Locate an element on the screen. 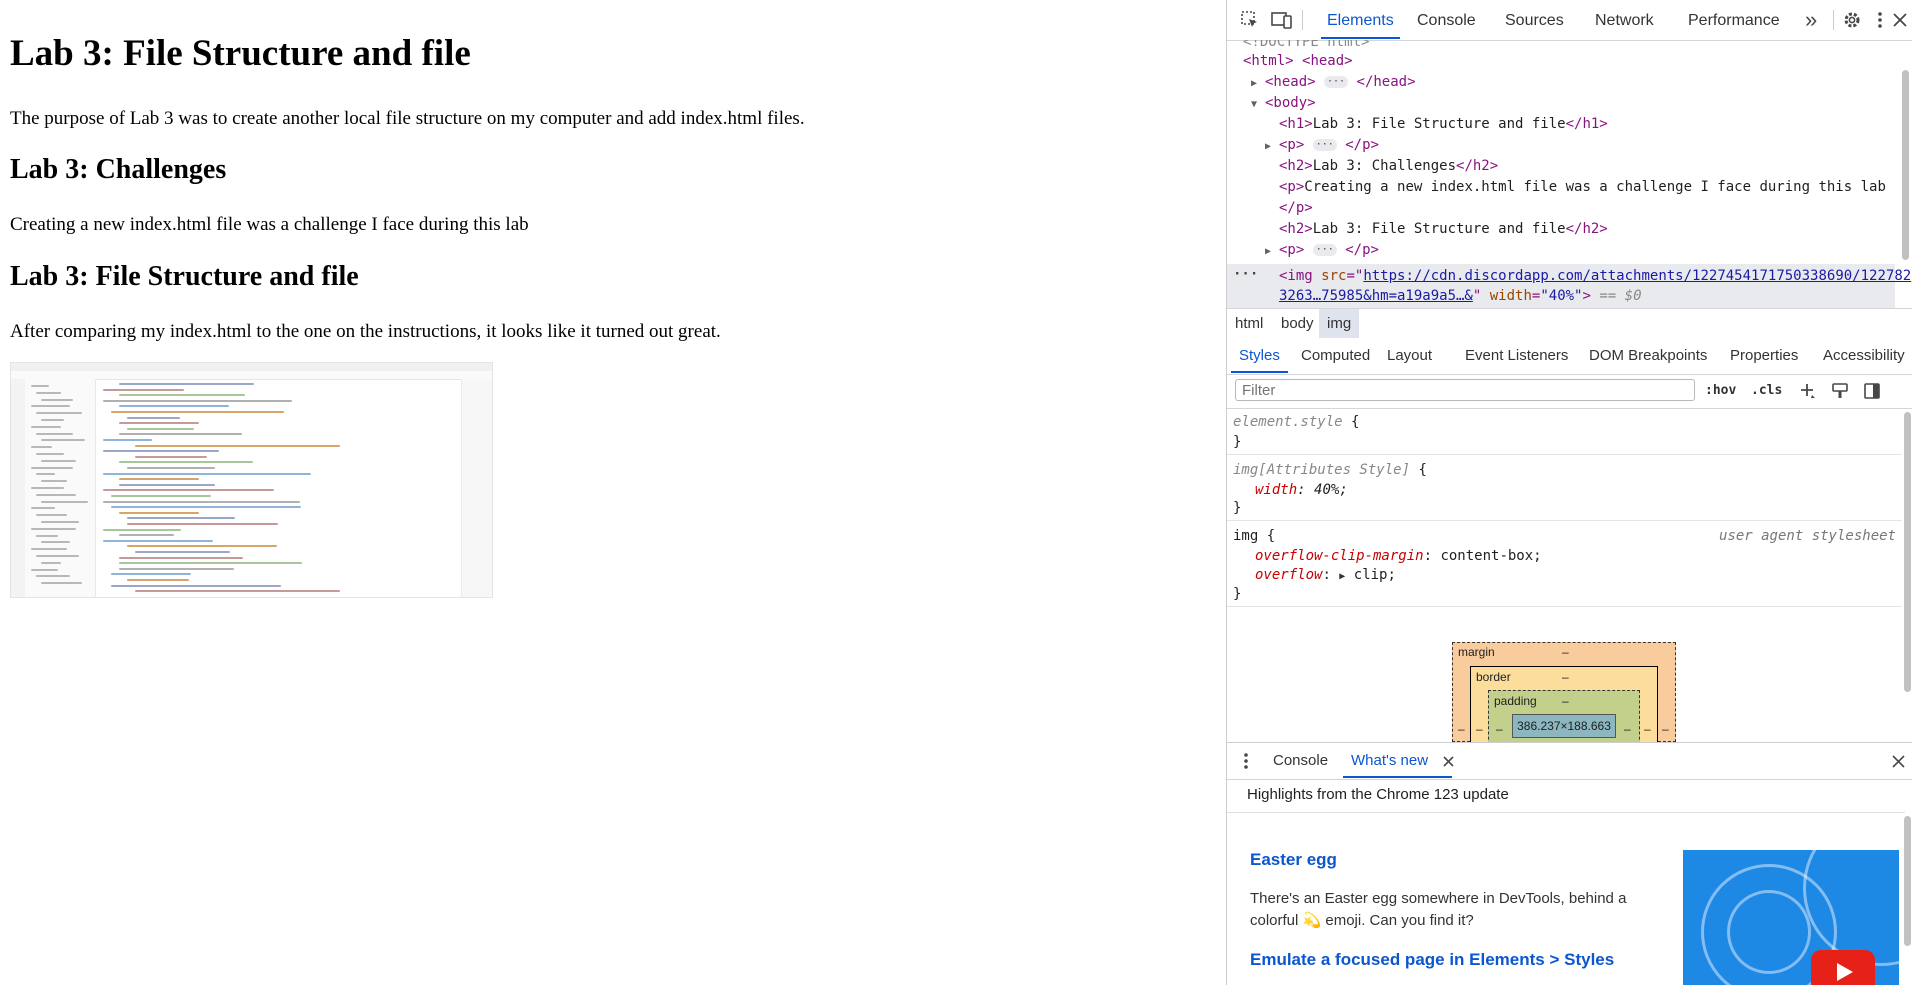 The image size is (1912, 985). img-src-link-continued: 3263…75985&hm=a19a9a5…& is located at coordinates (1376, 296).